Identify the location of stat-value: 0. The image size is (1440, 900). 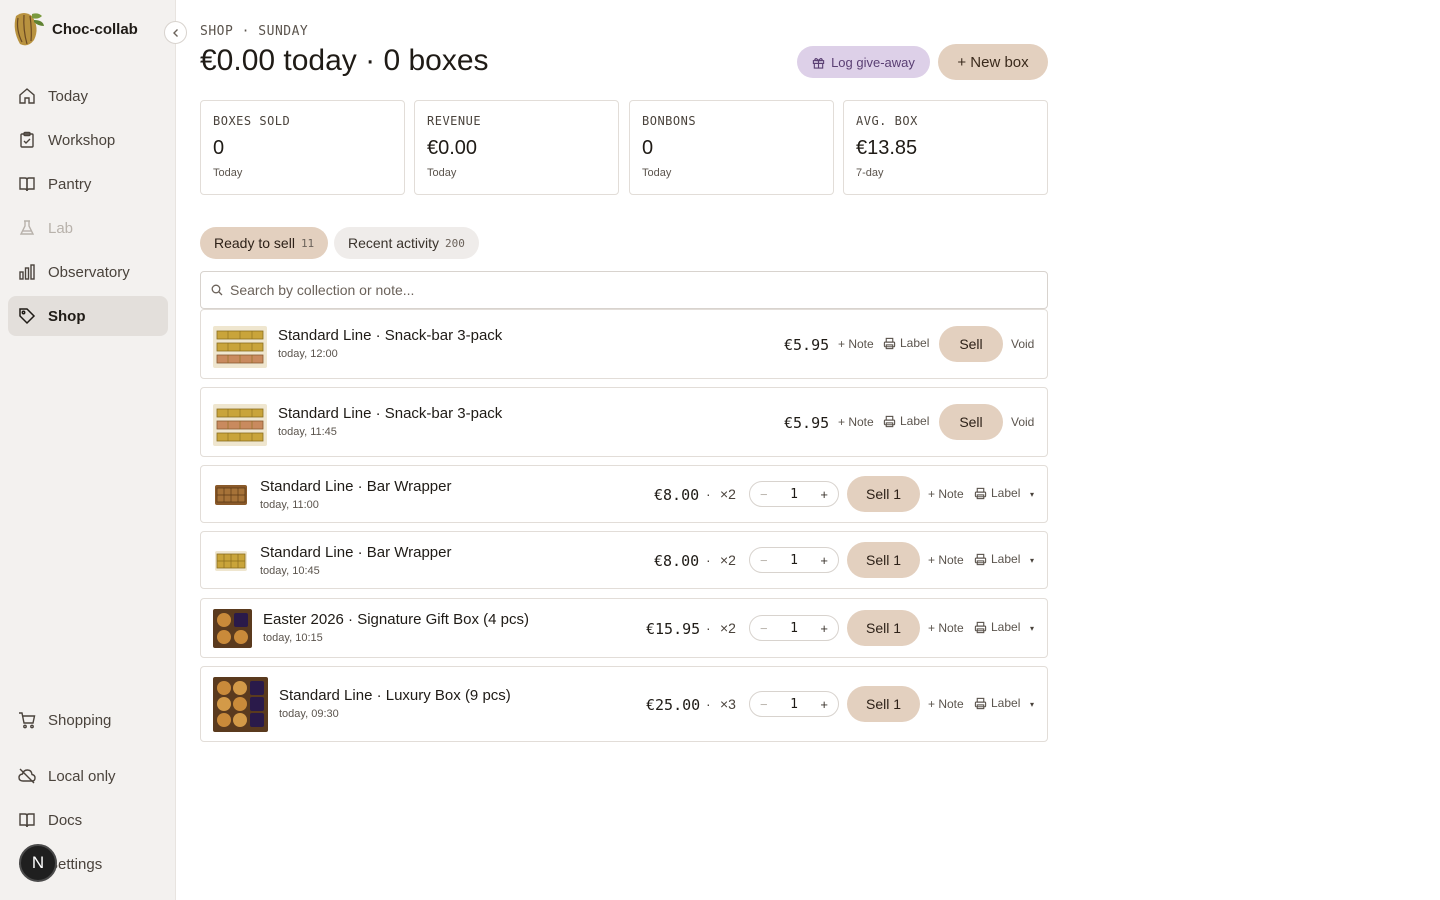
(648, 148).